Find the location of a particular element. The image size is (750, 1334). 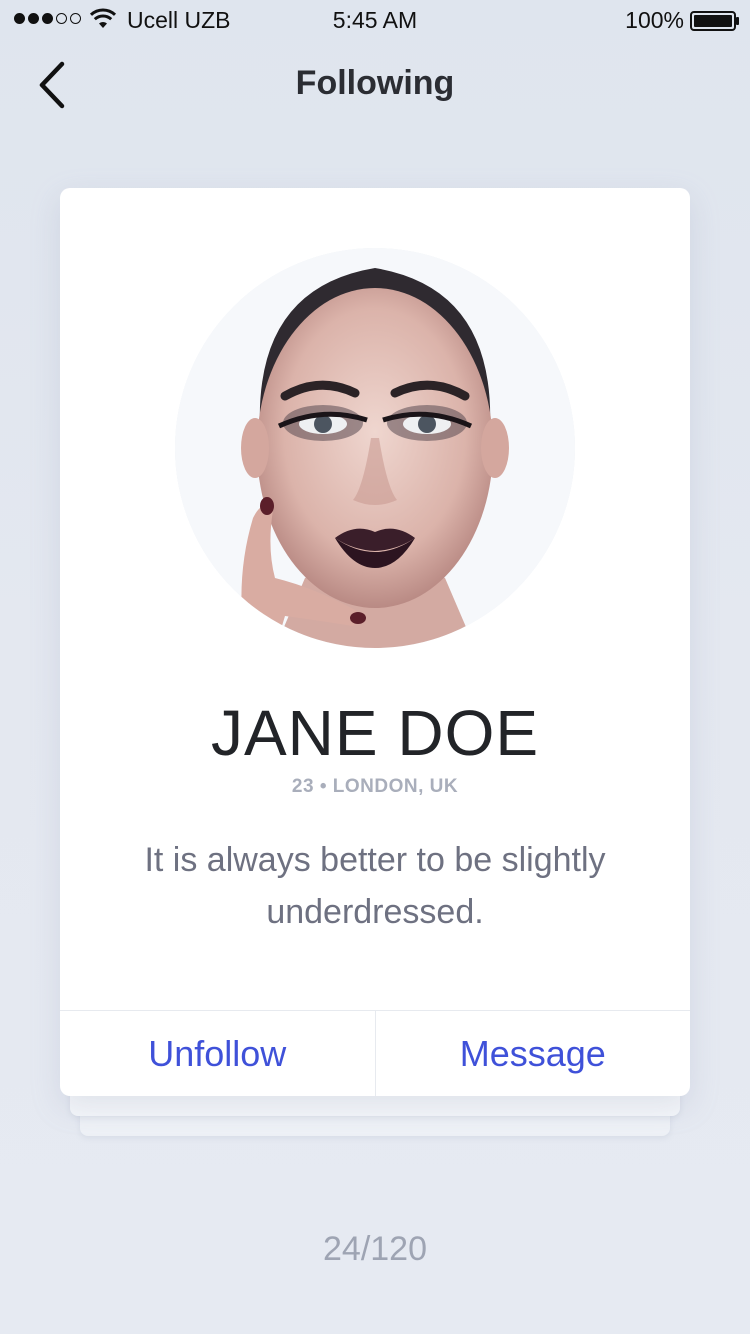

card-actions: Unfollow Message is located at coordinates (375, 1053).